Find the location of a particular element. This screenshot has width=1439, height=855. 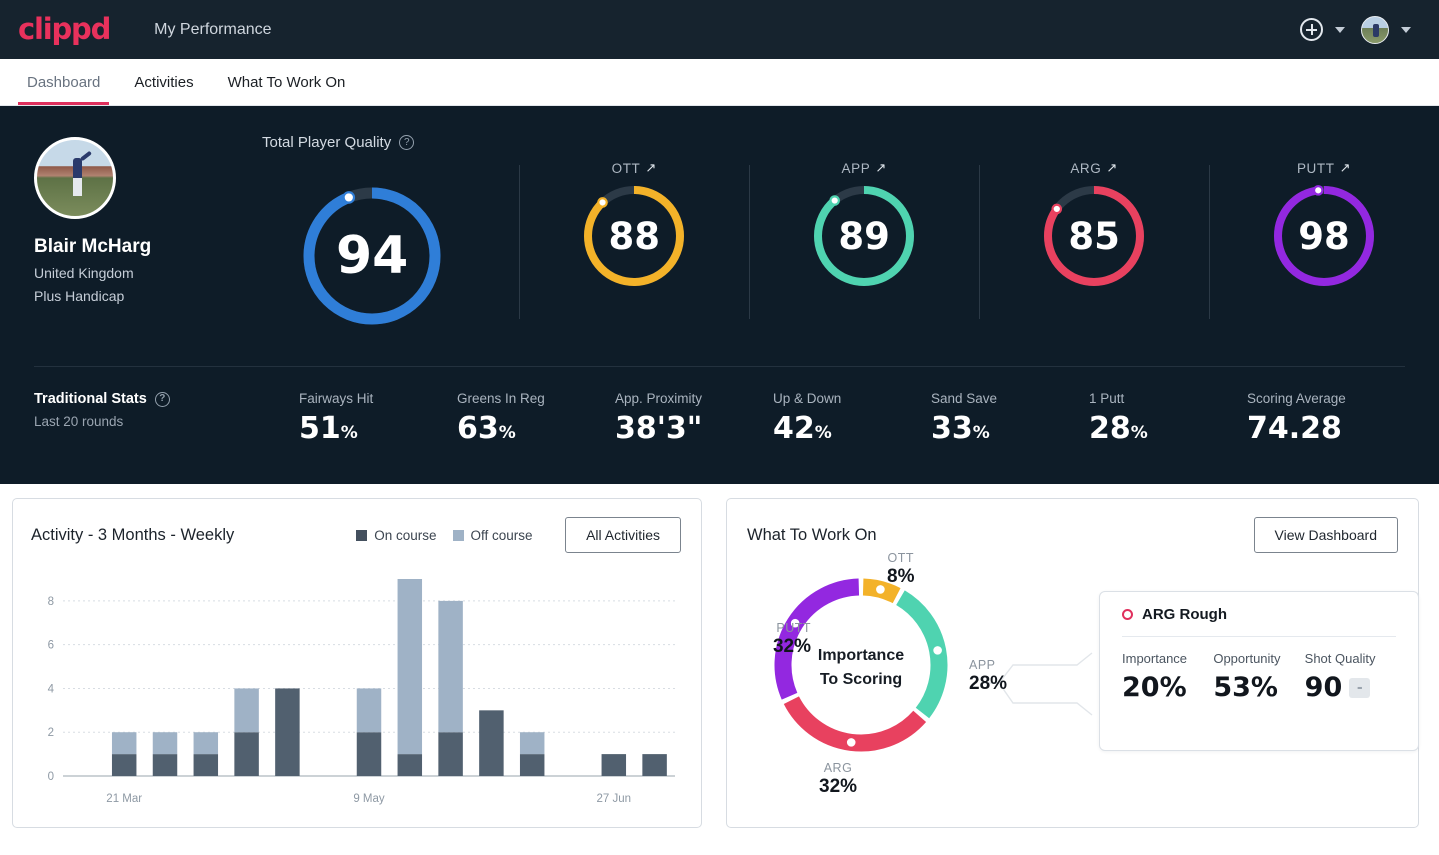

donut-label-ott: OTT 8% is located at coordinates (900, 569).